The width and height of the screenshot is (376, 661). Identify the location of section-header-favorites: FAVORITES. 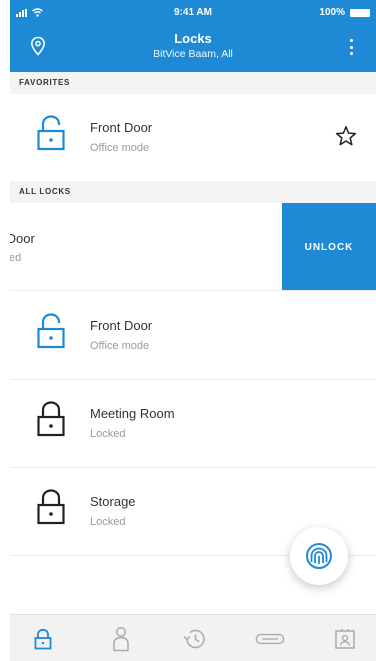
(193, 83).